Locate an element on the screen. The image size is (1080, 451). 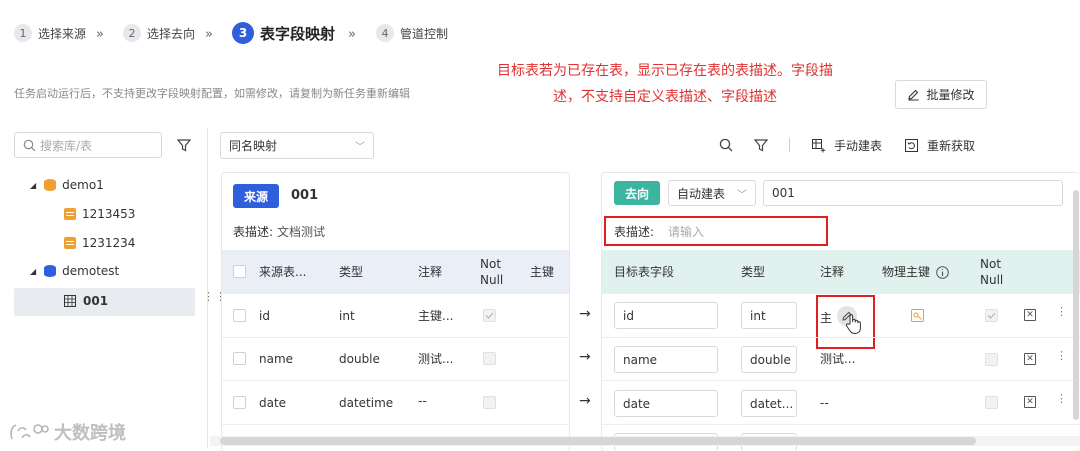
batch-edit-button: 批量修改 is located at coordinates (941, 94).